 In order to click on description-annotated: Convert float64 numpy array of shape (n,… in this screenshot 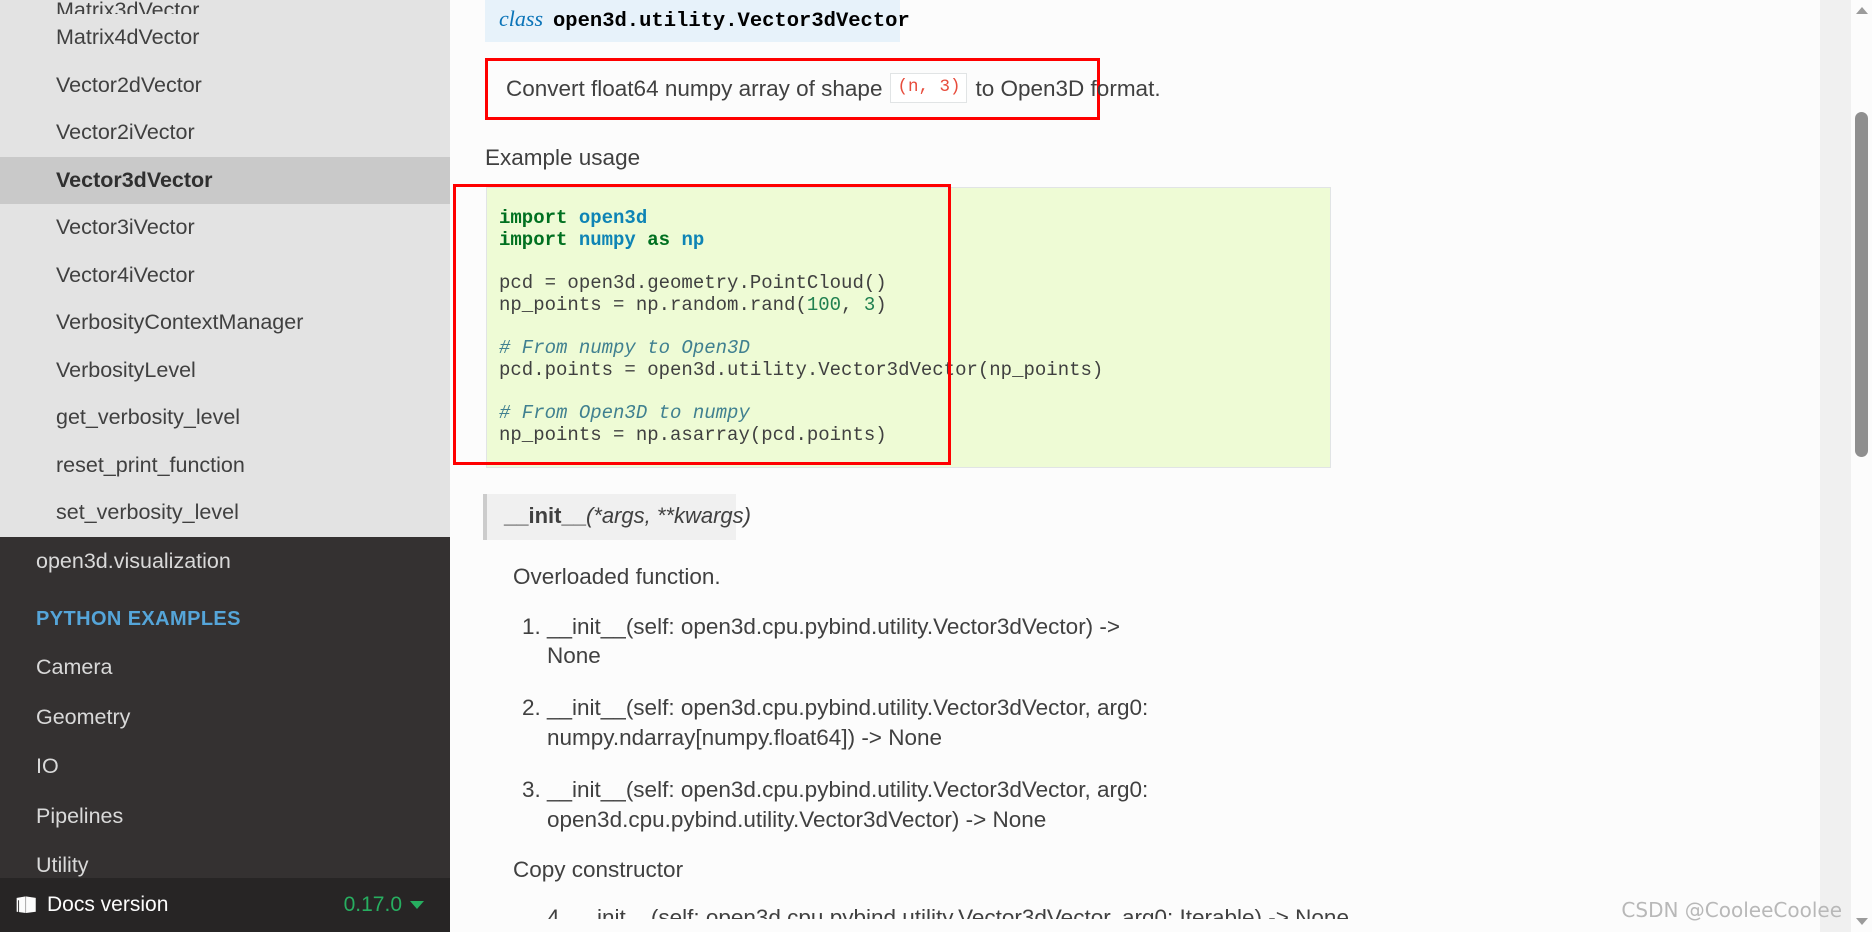, I will do `click(823, 89)`.